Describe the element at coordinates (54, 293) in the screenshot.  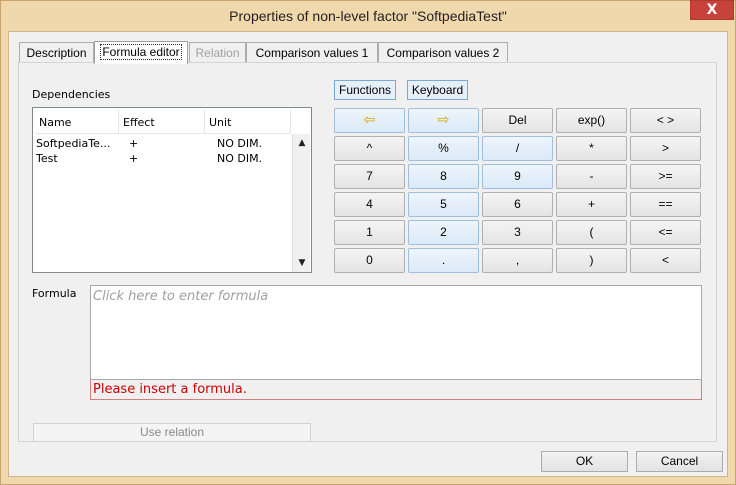
I see `formula-label: Formula` at that location.